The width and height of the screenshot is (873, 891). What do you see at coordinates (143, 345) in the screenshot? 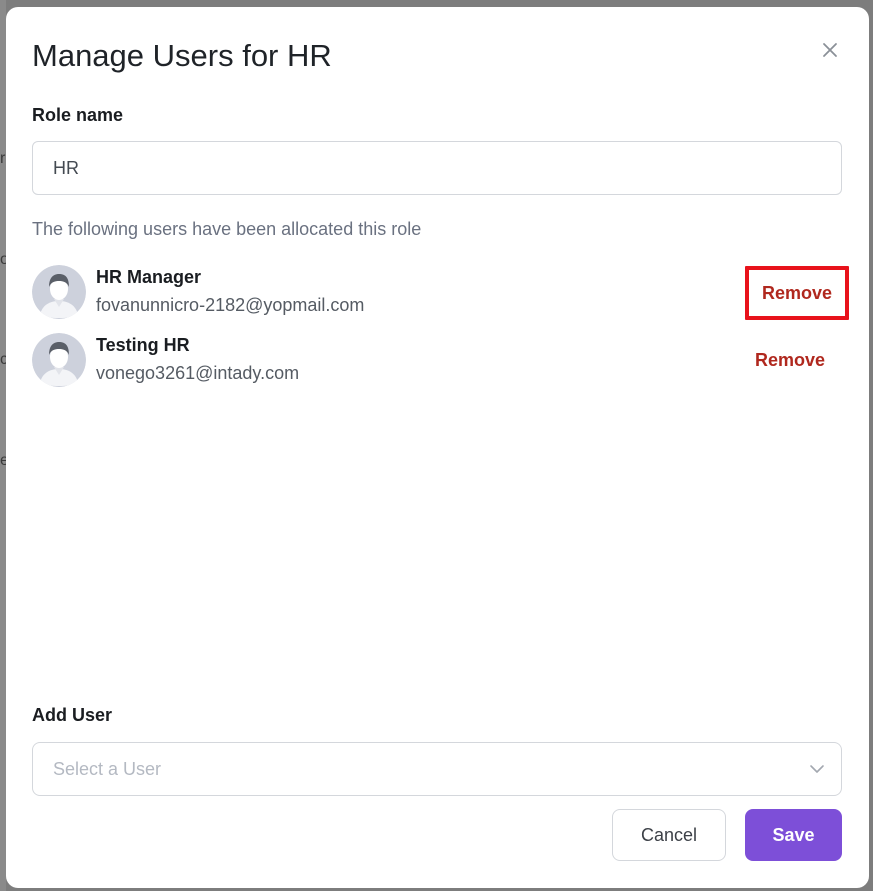
I see `user-name: Testing HR` at bounding box center [143, 345].